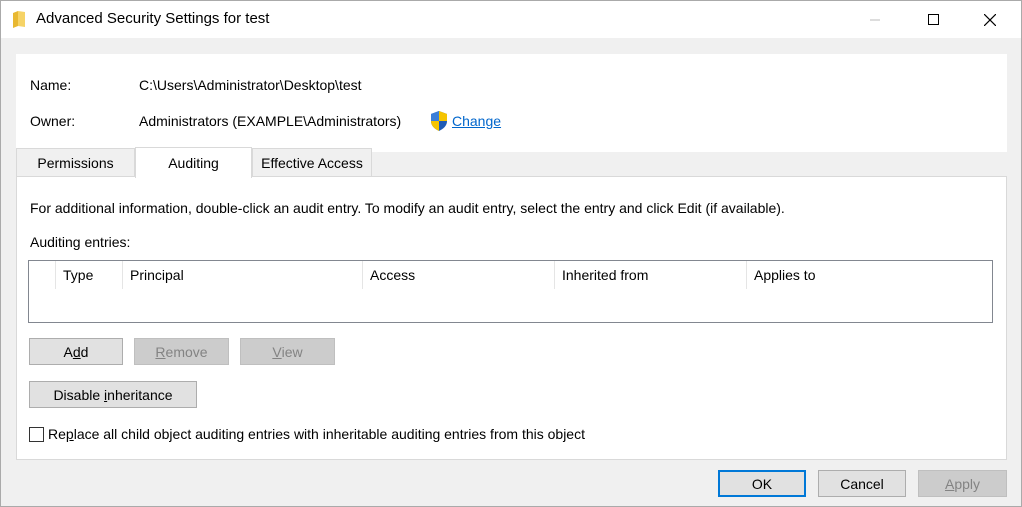 The width and height of the screenshot is (1022, 507). I want to click on minimize-icon, so click(875, 19).